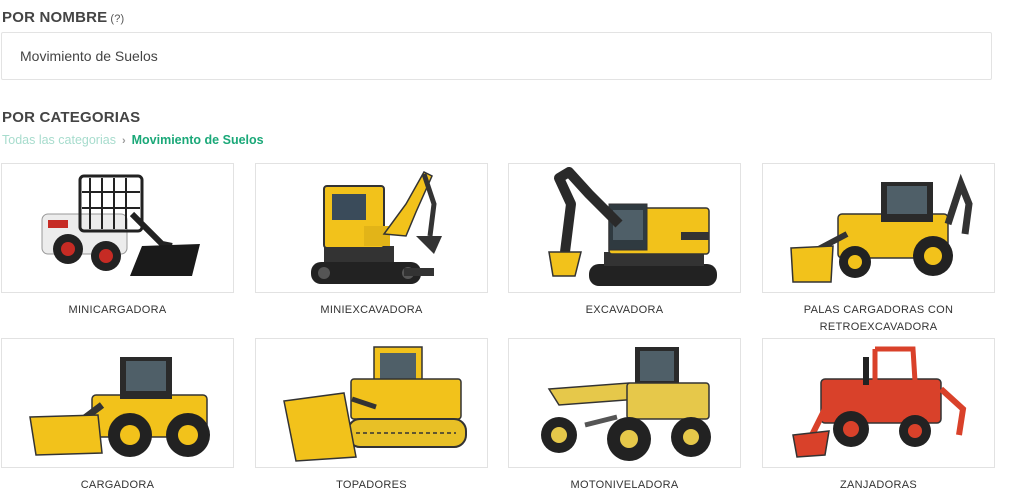 This screenshot has height=503, width=1012. I want to click on category-card-motoniveladora: MOTONIVELADORA, so click(624, 416).